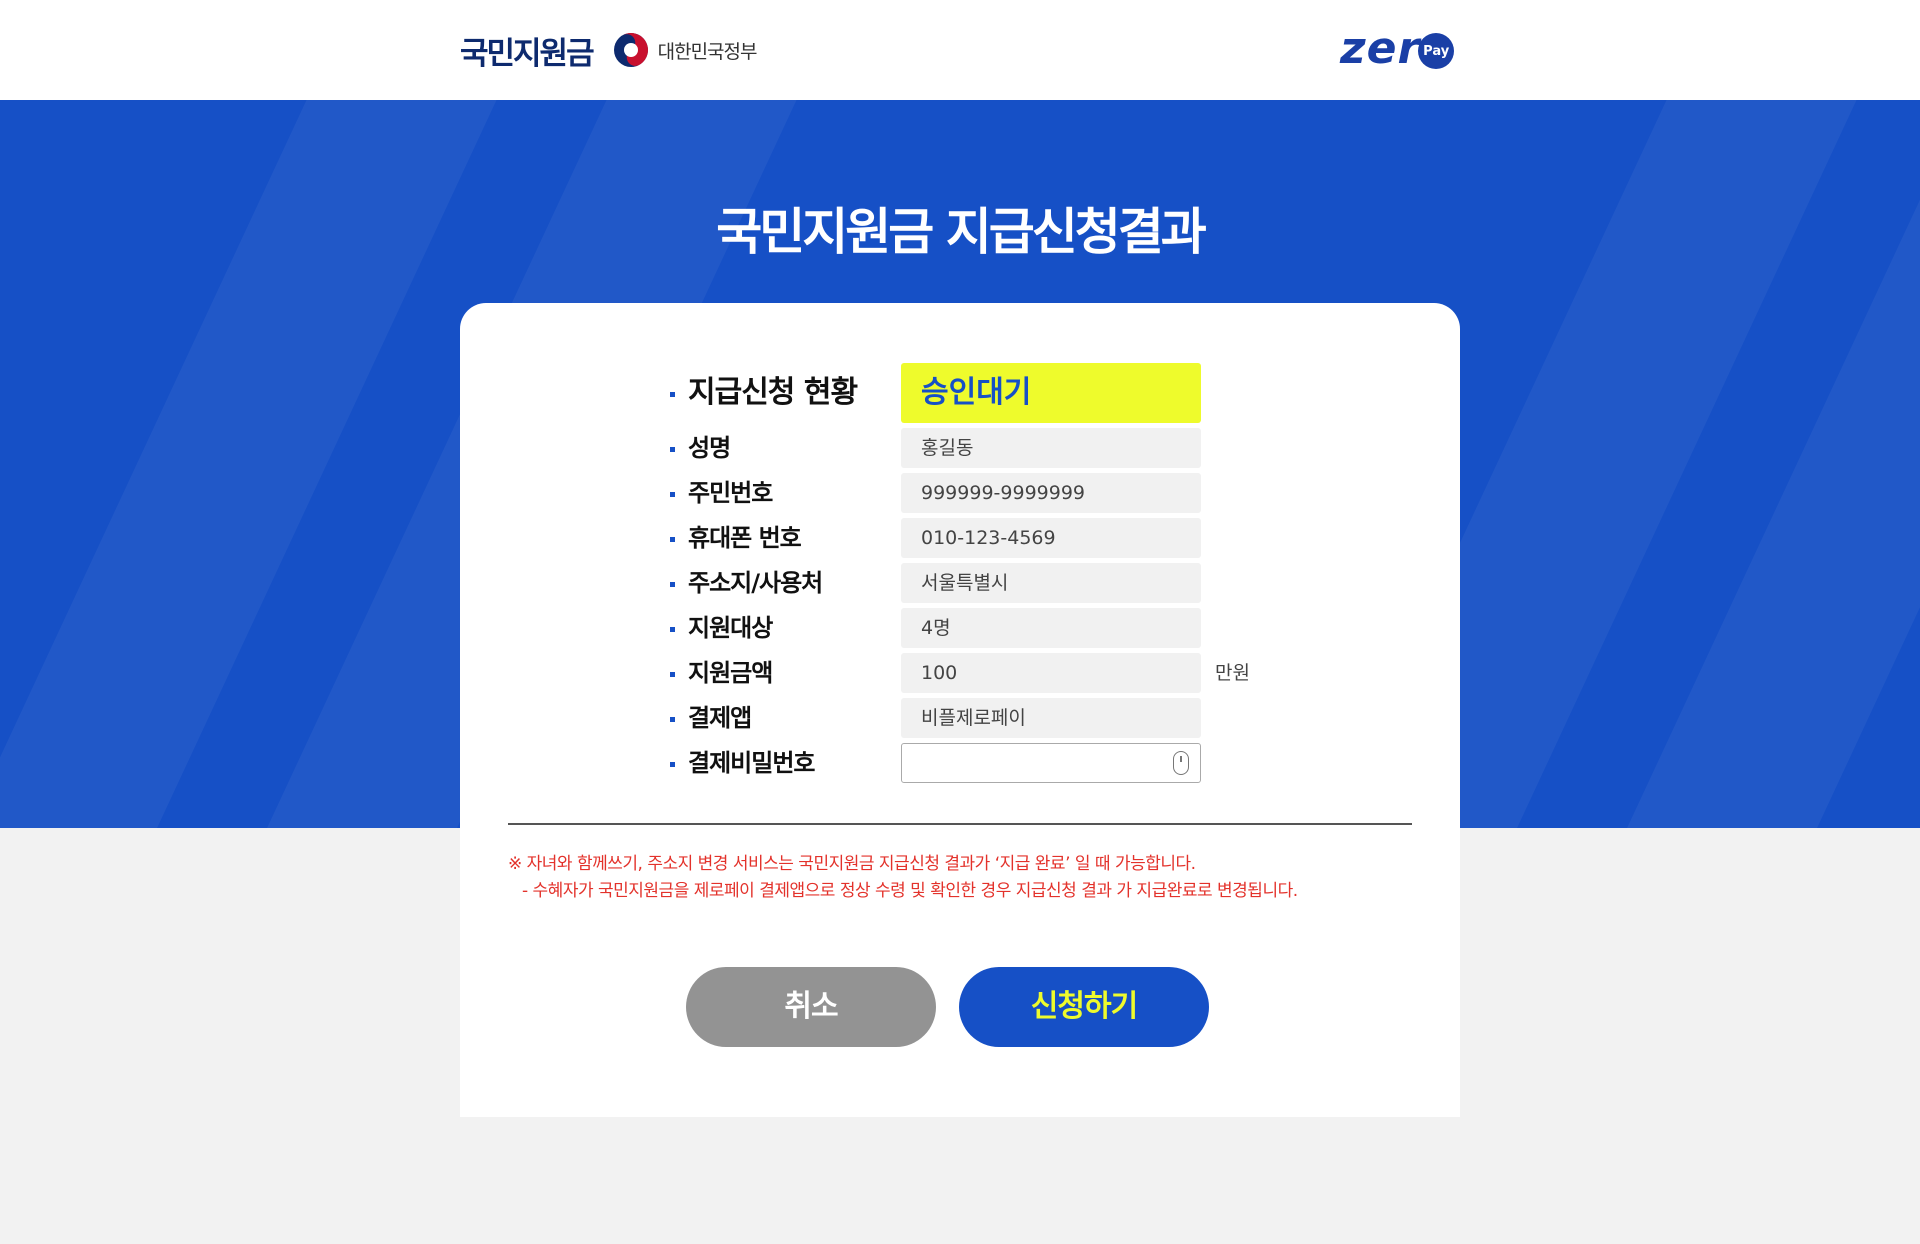 The image size is (1920, 1244). What do you see at coordinates (764, 393) in the screenshot?
I see `status-label: 지급신청 현황` at bounding box center [764, 393].